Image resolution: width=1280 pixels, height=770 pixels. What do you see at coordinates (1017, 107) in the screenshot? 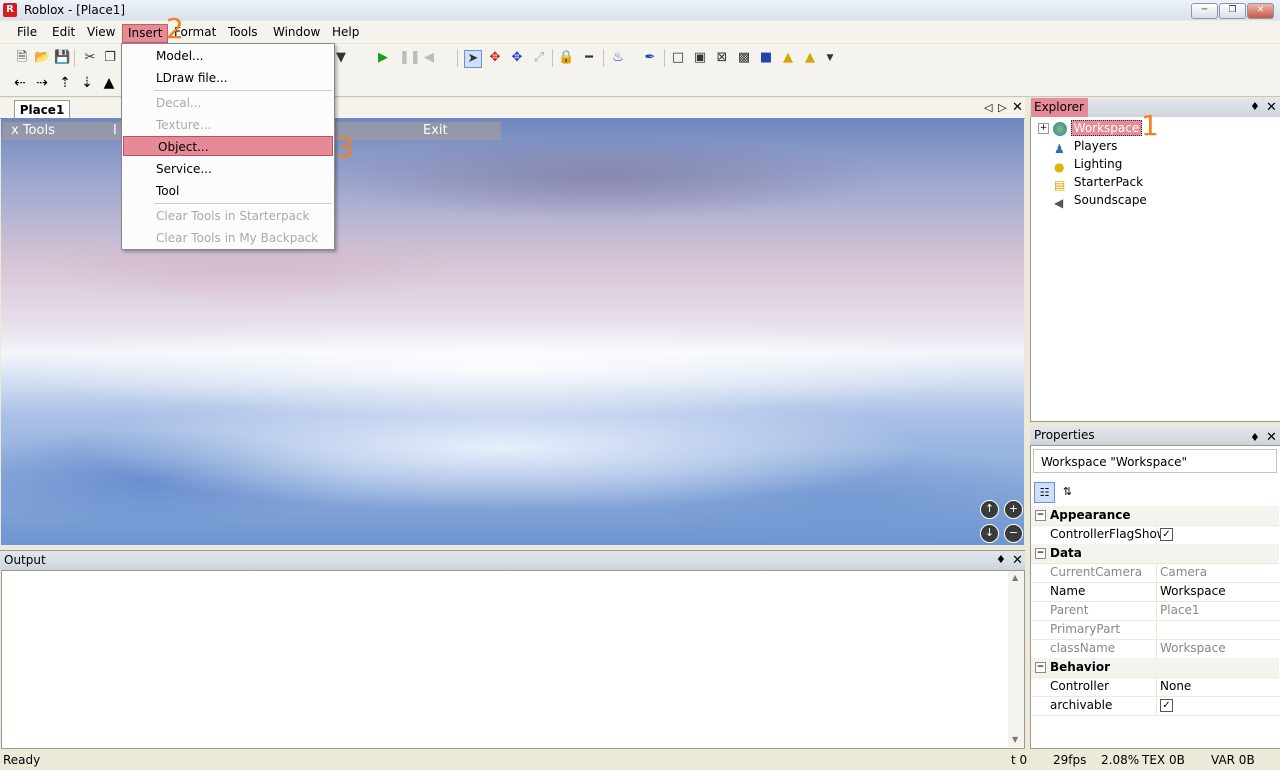
I see `close-tab-icon: ✕` at bounding box center [1017, 107].